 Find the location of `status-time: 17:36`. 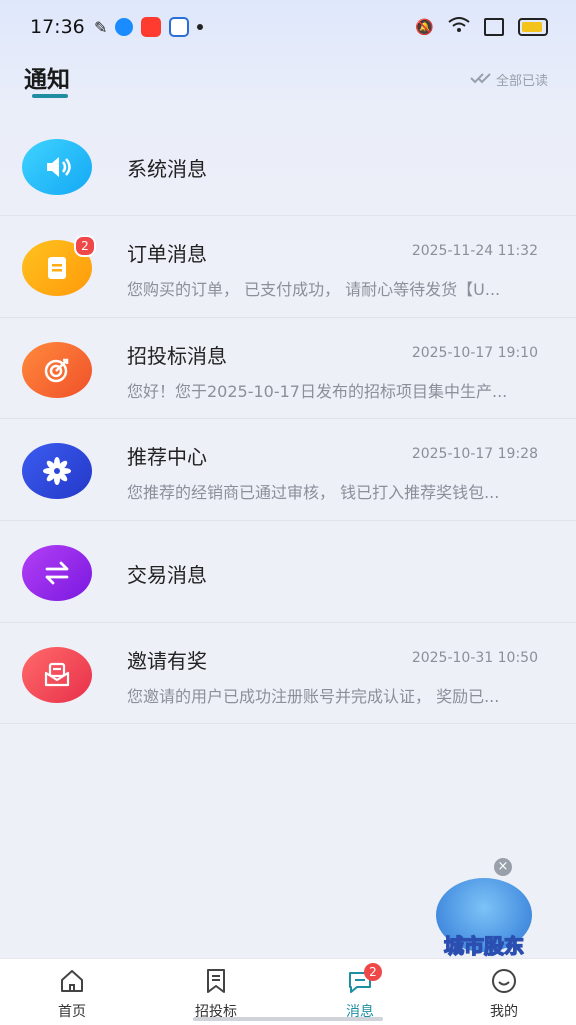

status-time: 17:36 is located at coordinates (57, 27).